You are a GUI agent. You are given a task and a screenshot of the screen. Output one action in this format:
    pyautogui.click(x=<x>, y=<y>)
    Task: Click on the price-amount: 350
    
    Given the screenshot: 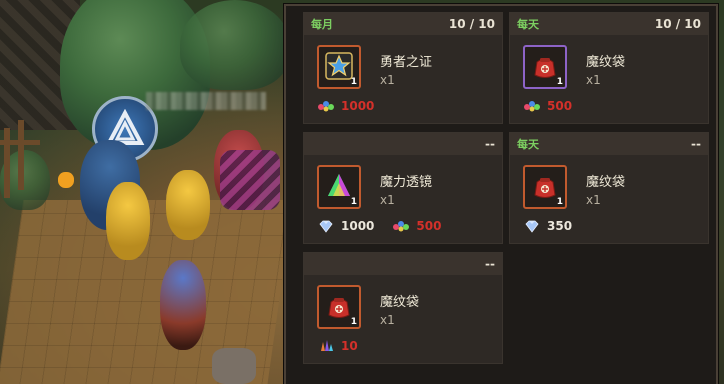 What is the action you would take?
    pyautogui.click(x=560, y=226)
    